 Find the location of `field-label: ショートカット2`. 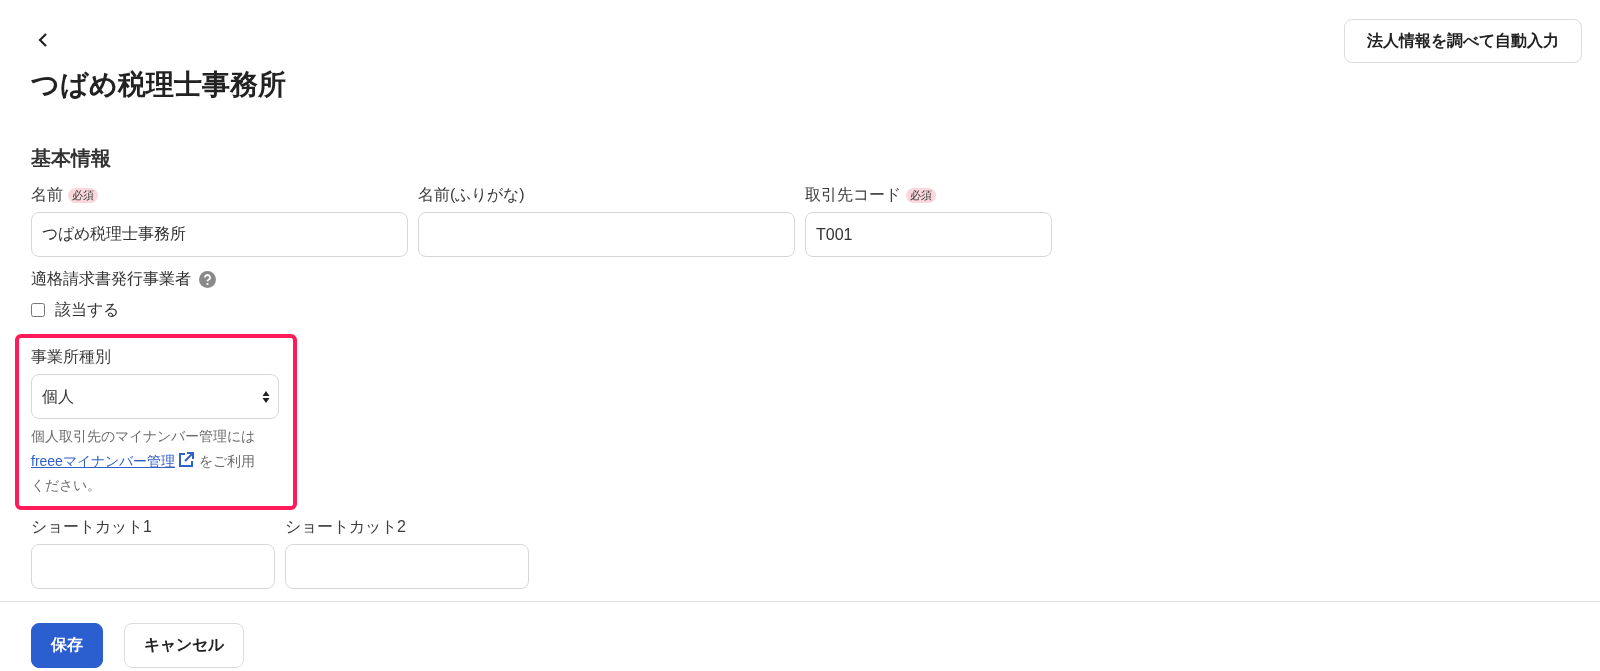

field-label: ショートカット2 is located at coordinates (345, 526).